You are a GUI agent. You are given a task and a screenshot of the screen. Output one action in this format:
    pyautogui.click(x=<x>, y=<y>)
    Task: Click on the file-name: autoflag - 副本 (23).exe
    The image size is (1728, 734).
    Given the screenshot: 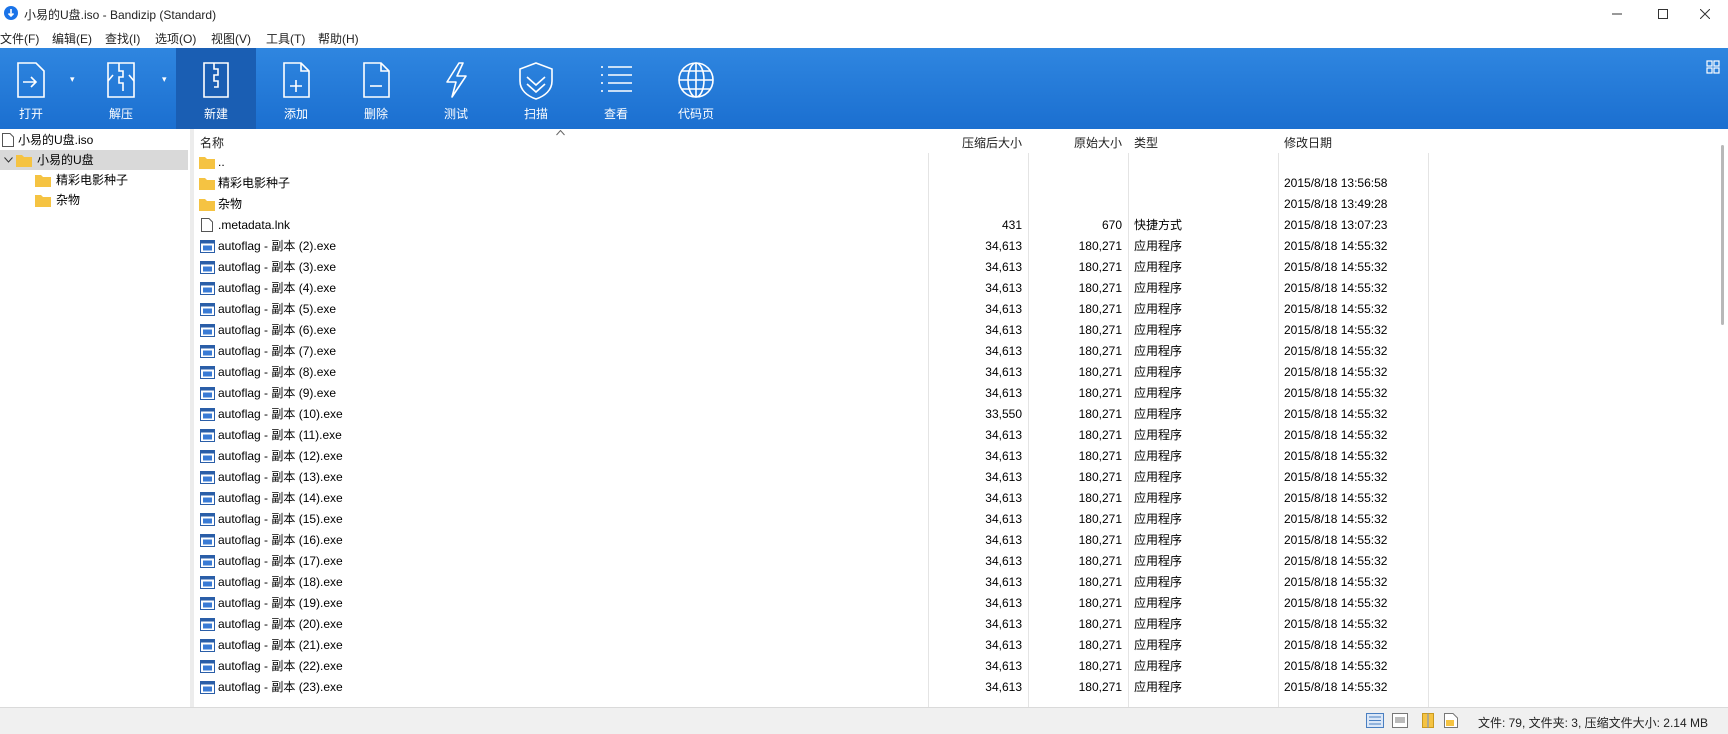 What is the action you would take?
    pyautogui.click(x=280, y=687)
    